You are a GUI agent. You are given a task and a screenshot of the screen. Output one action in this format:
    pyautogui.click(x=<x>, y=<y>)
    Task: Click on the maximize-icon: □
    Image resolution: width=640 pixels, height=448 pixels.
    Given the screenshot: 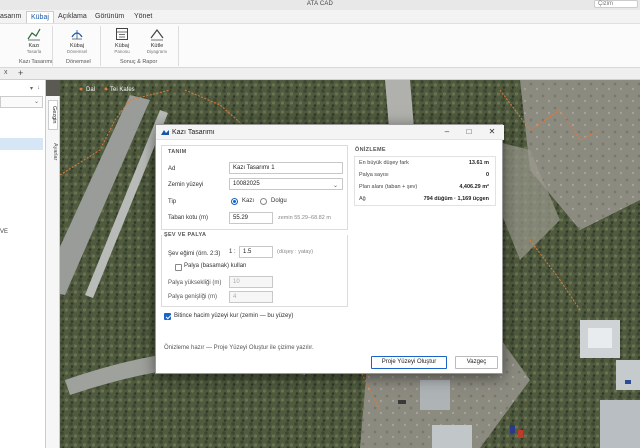 What is the action you would take?
    pyautogui.click(x=469, y=132)
    